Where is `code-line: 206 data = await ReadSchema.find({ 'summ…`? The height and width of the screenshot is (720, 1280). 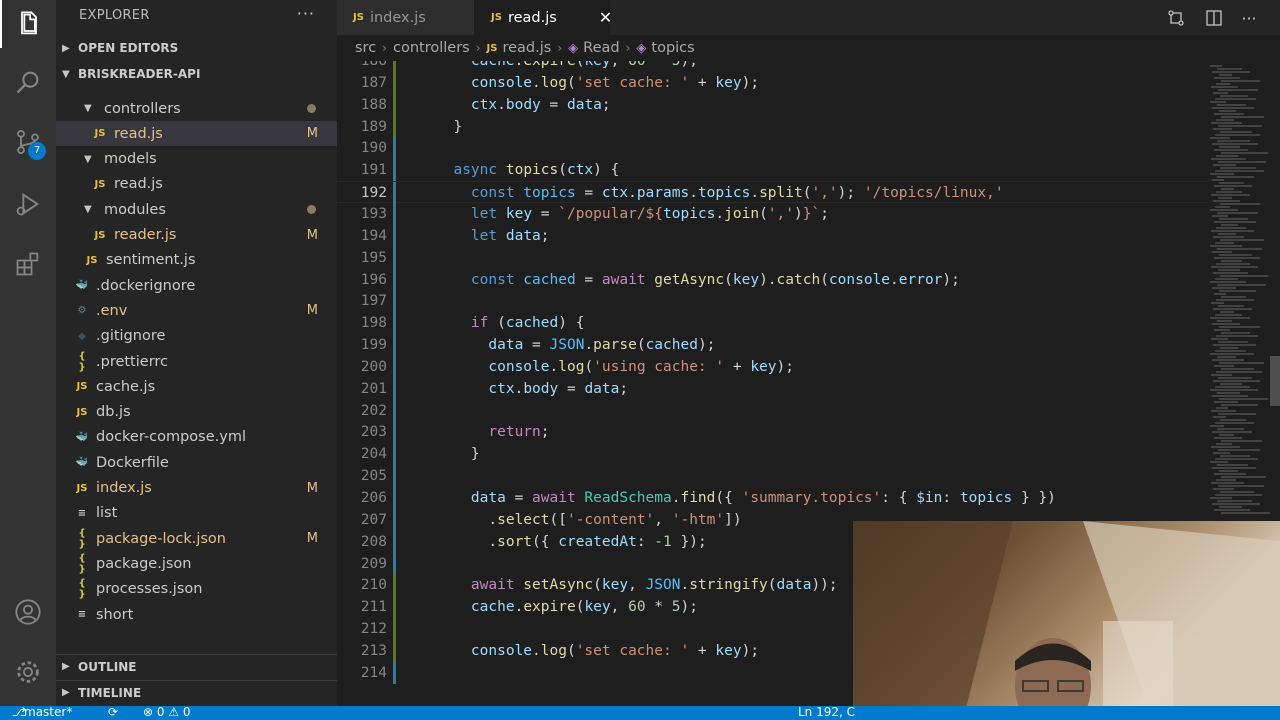 code-line: 206 data = await ReadSchema.find({ 'summ… is located at coordinates (772, 498).